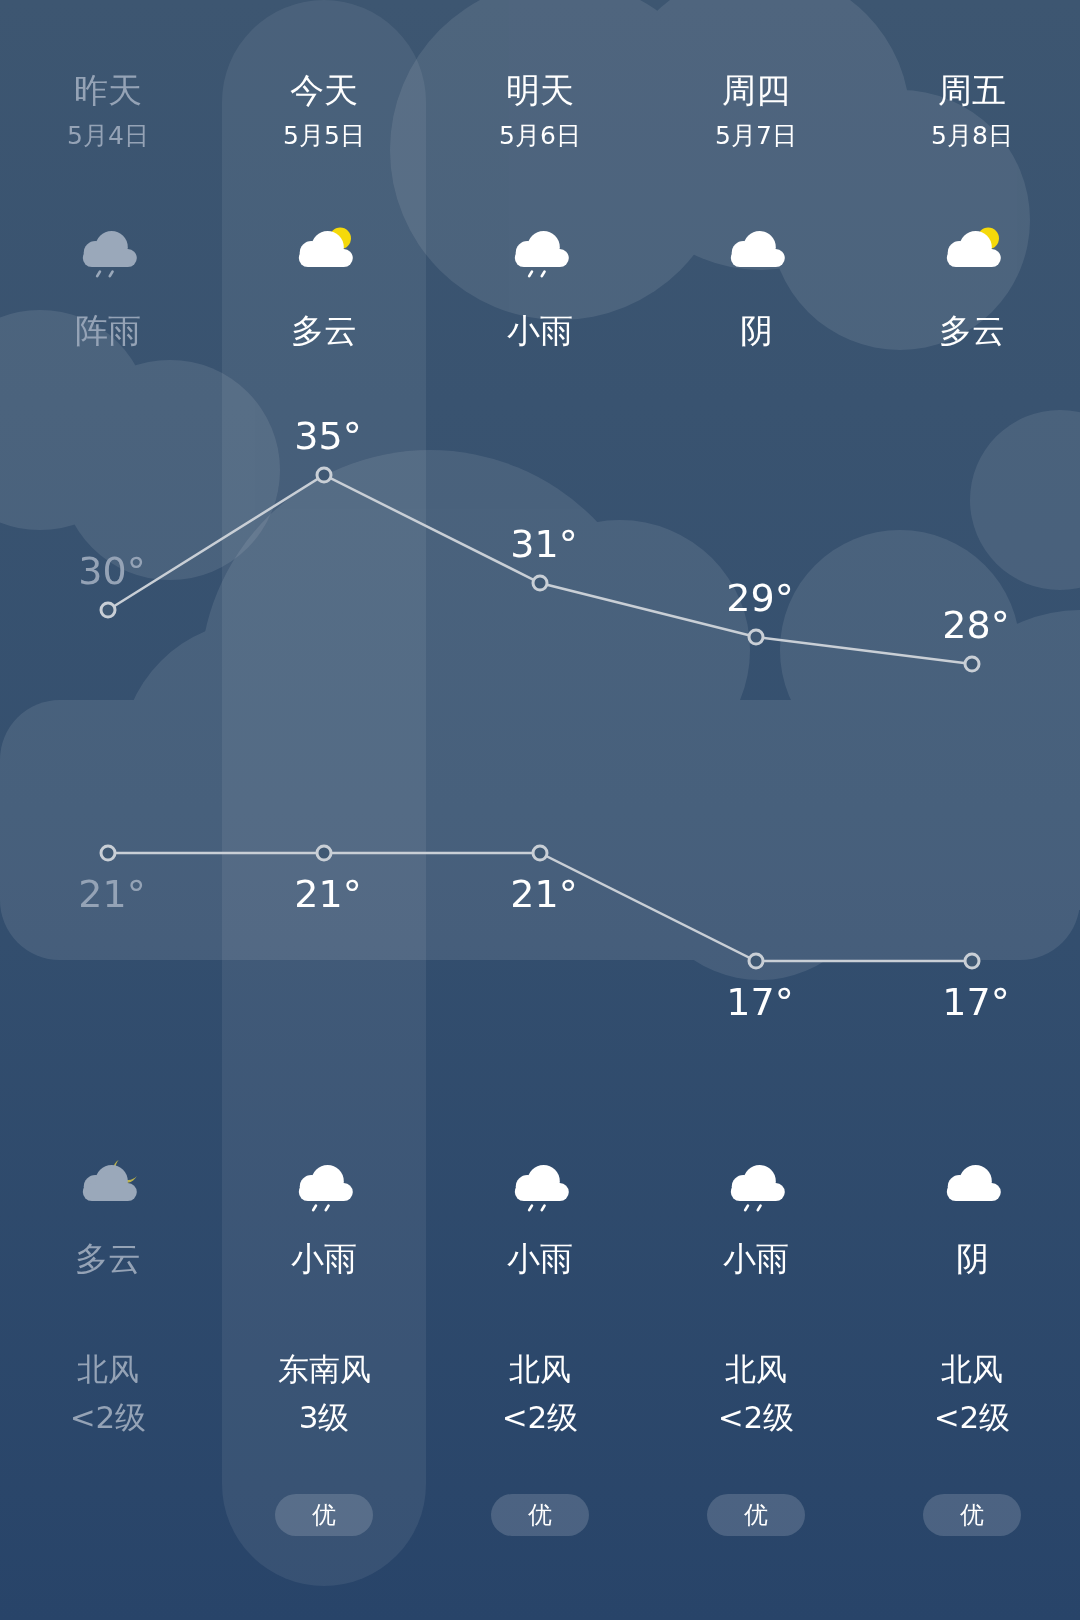 This screenshot has height=1620, width=1080. I want to click on temperature-label: 35°, so click(328, 436).